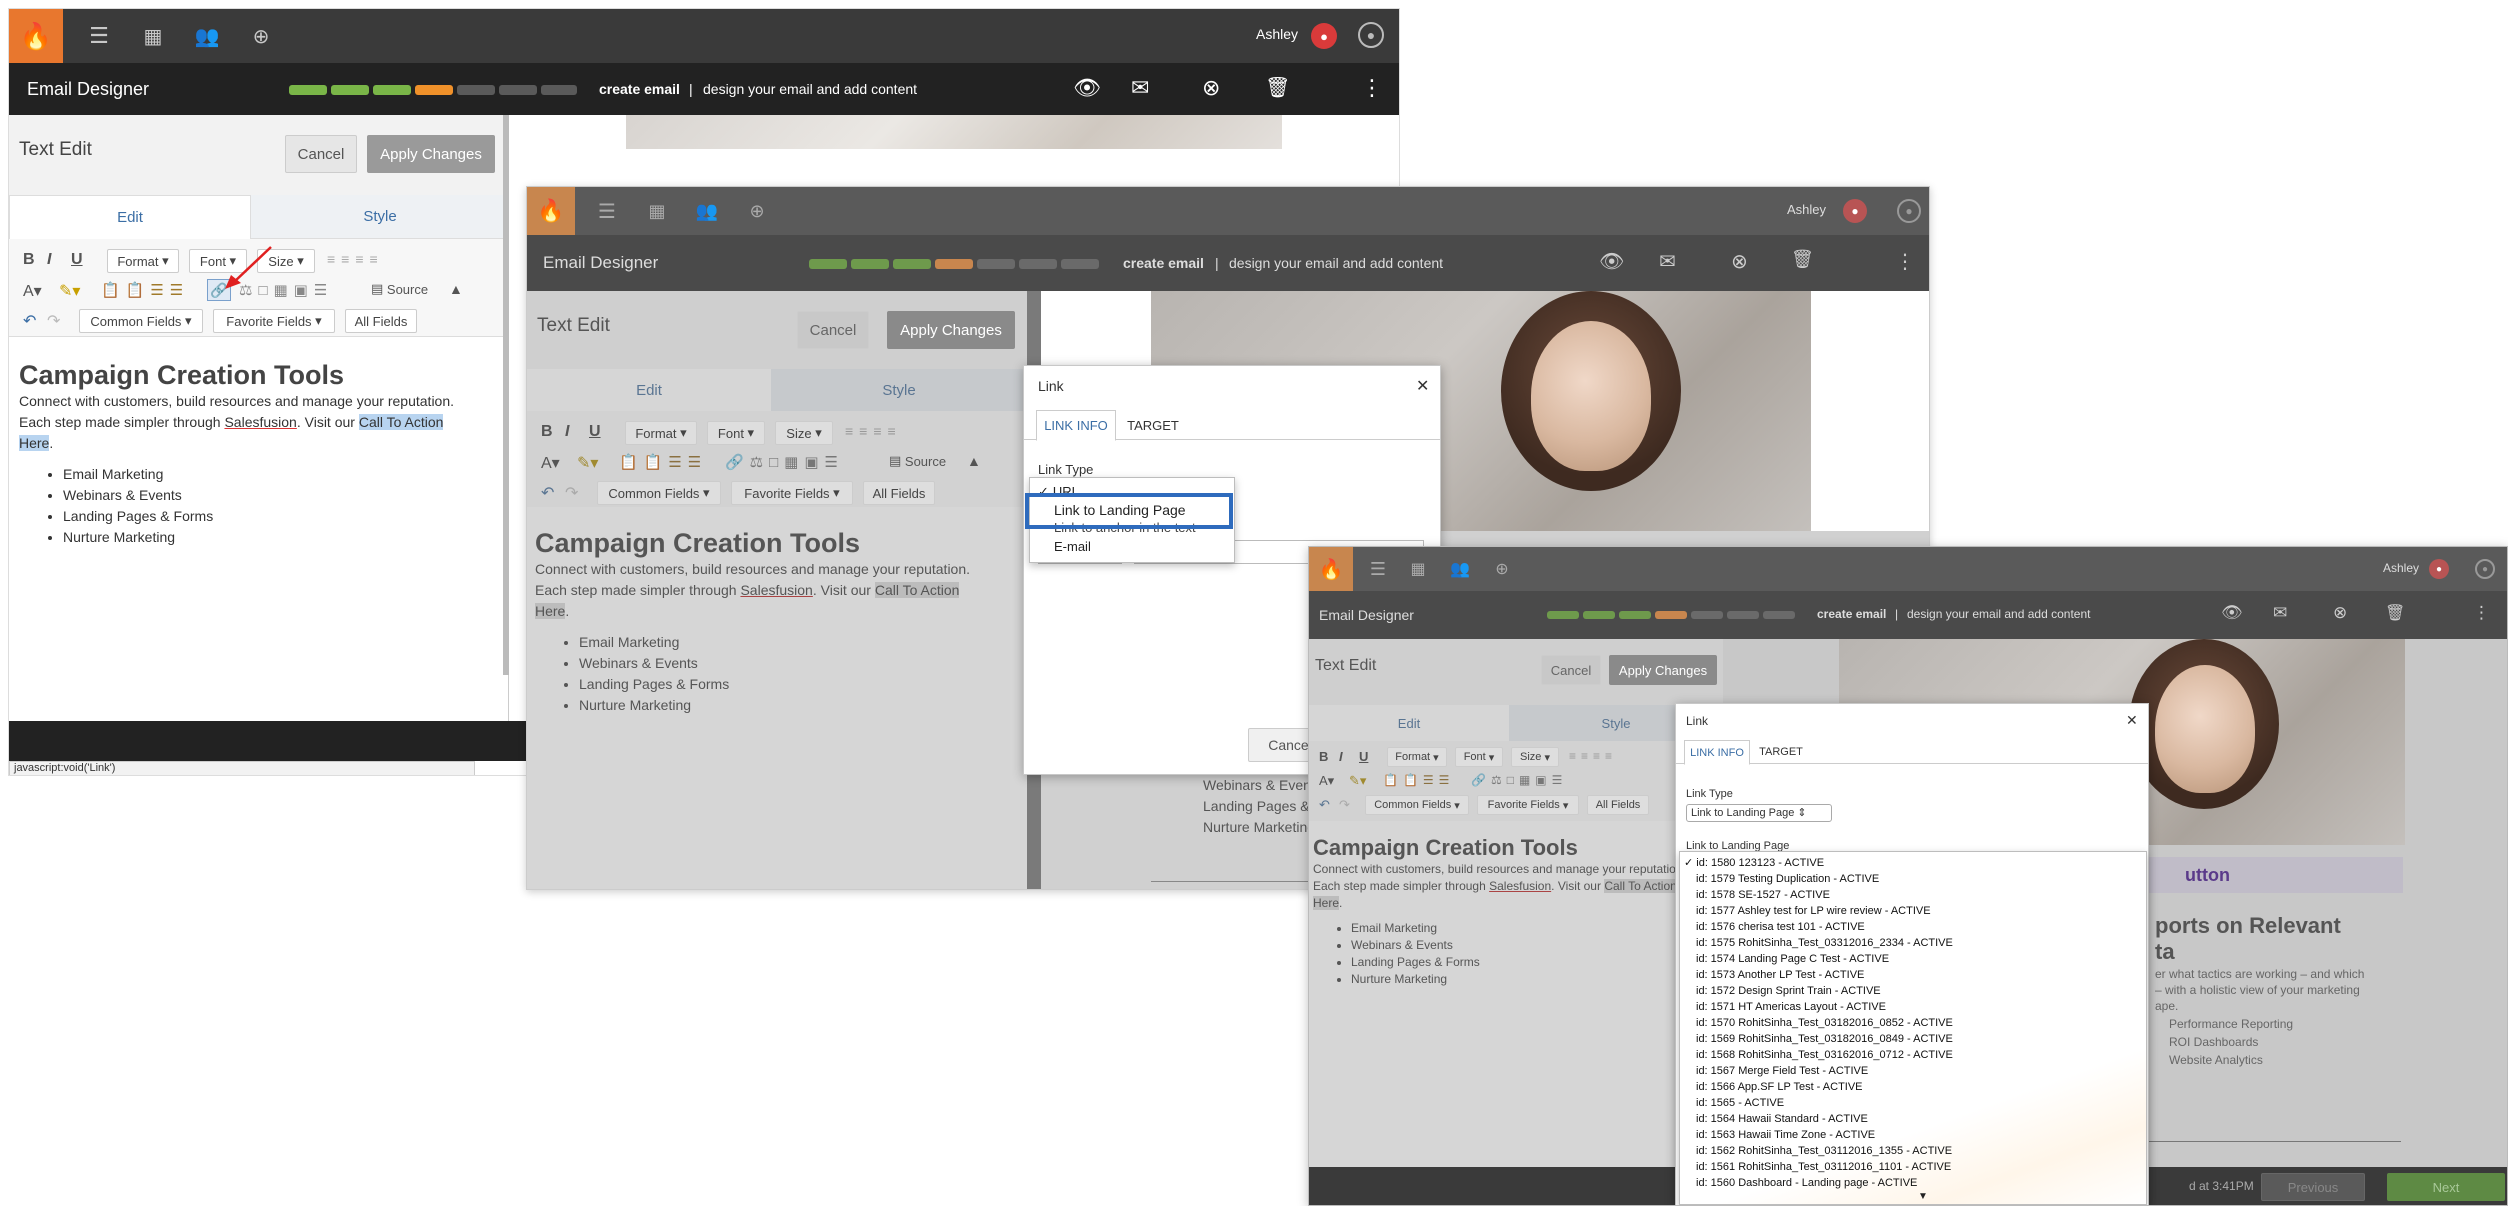  What do you see at coordinates (1913, 959) in the screenshot?
I see `list-item: id: 1574 Landing Page C Test - ACTIVE` at bounding box center [1913, 959].